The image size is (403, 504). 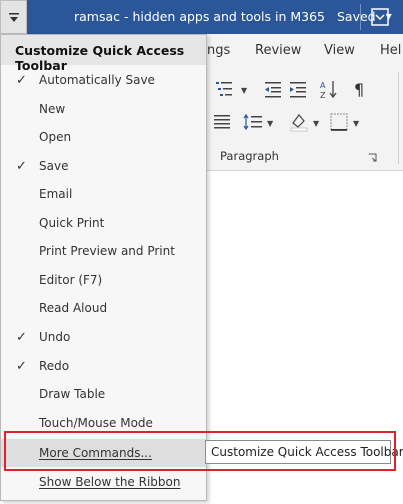 I want to click on menu-item-label: Touch/Mouse Mode, so click(x=96, y=423).